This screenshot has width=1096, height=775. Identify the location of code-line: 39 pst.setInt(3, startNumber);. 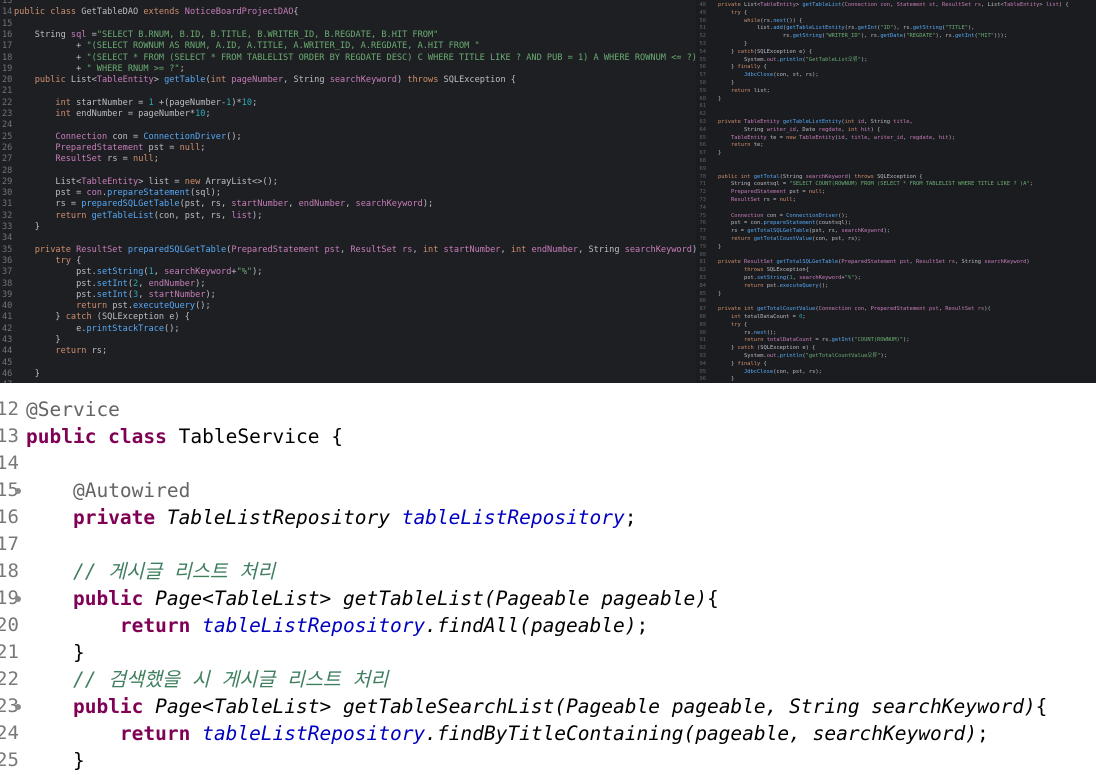
(348, 295).